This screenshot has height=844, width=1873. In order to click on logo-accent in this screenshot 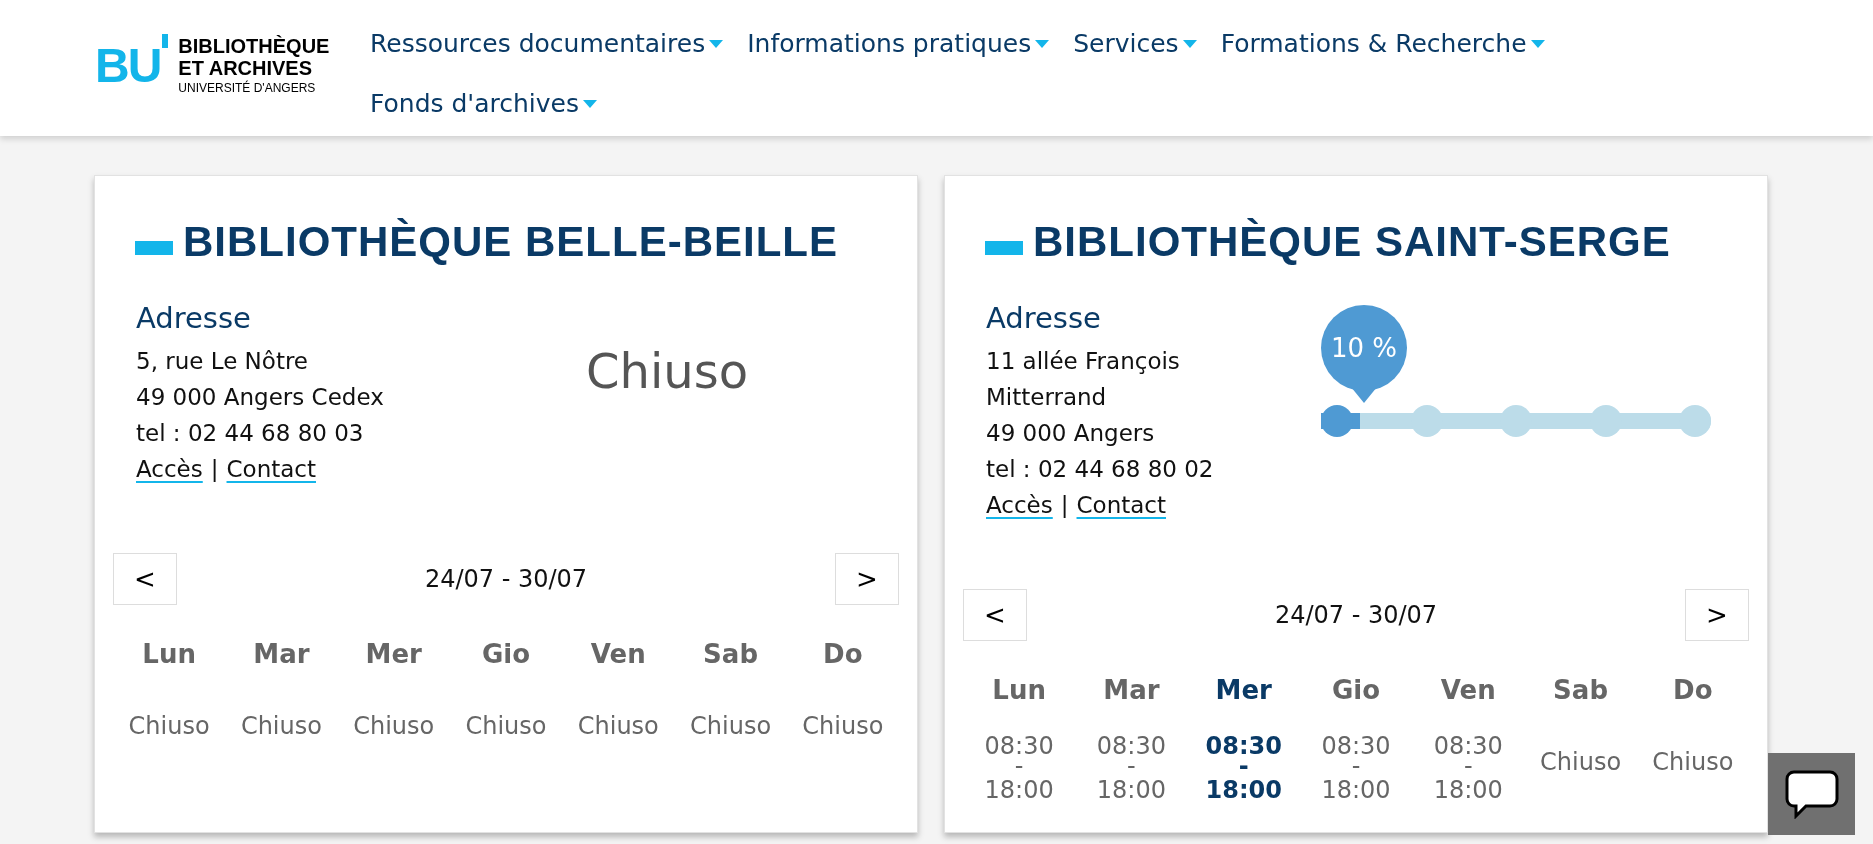, I will do `click(165, 41)`.